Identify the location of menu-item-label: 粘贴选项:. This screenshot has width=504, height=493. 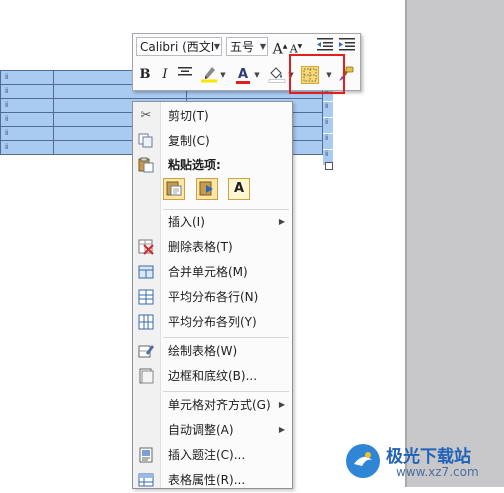
(194, 165).